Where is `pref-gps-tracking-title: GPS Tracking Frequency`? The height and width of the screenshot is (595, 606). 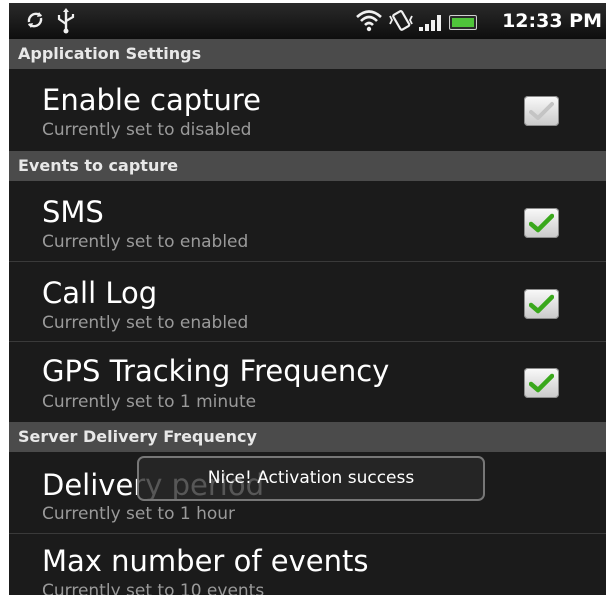
pref-gps-tracking-title: GPS Tracking Frequency is located at coordinates (216, 371).